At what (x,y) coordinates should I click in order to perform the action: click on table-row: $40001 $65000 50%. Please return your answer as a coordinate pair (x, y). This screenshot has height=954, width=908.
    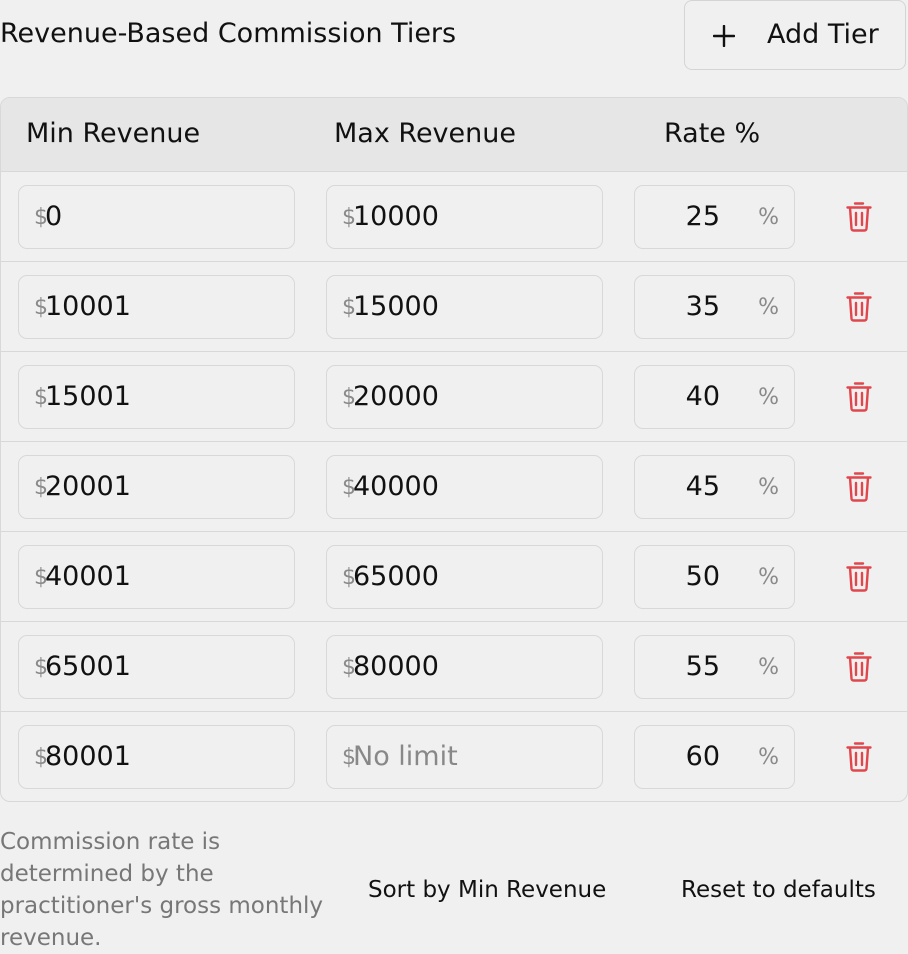
    Looking at the image, I should click on (454, 577).